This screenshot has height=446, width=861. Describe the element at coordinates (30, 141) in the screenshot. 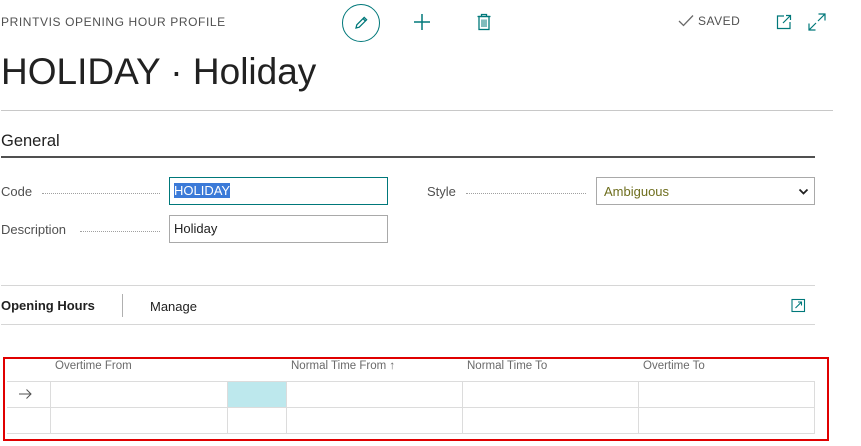

I see `section-title-general: General` at that location.